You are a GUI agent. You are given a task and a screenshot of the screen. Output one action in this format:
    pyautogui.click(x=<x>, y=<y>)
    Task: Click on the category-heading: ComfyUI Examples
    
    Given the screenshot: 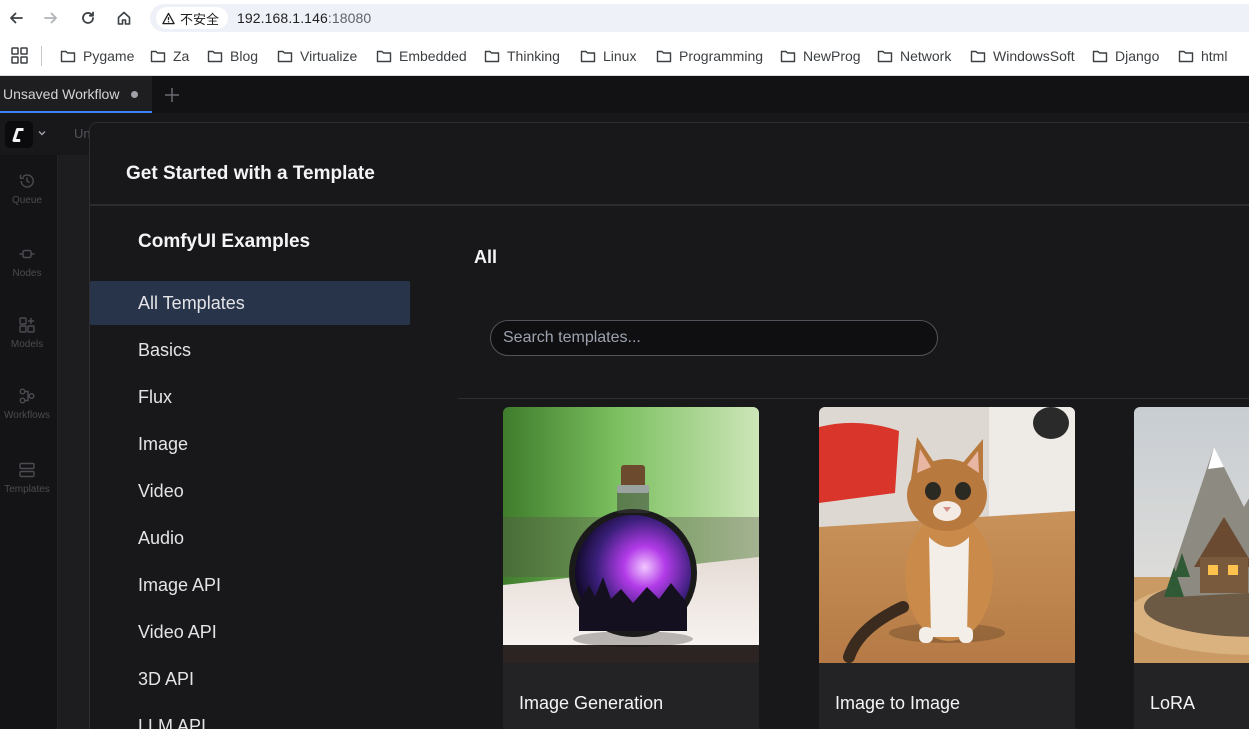 What is the action you would take?
    pyautogui.click(x=224, y=241)
    